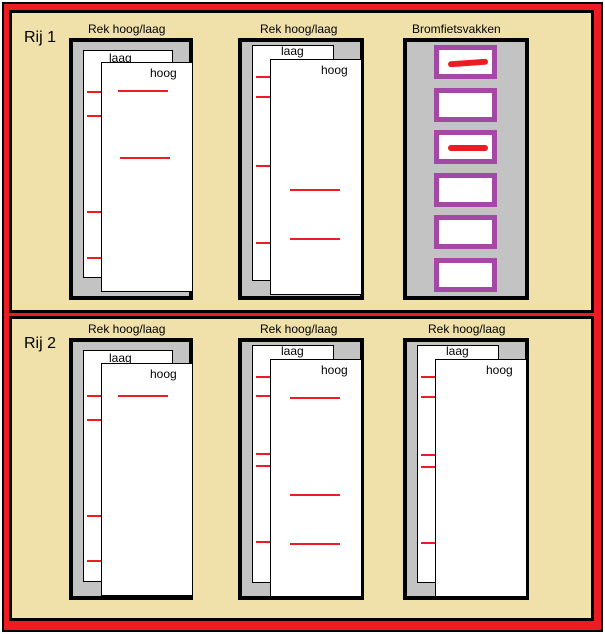 The height and width of the screenshot is (634, 605). What do you see at coordinates (40, 343) in the screenshot?
I see `row-label: Rij 2` at bounding box center [40, 343].